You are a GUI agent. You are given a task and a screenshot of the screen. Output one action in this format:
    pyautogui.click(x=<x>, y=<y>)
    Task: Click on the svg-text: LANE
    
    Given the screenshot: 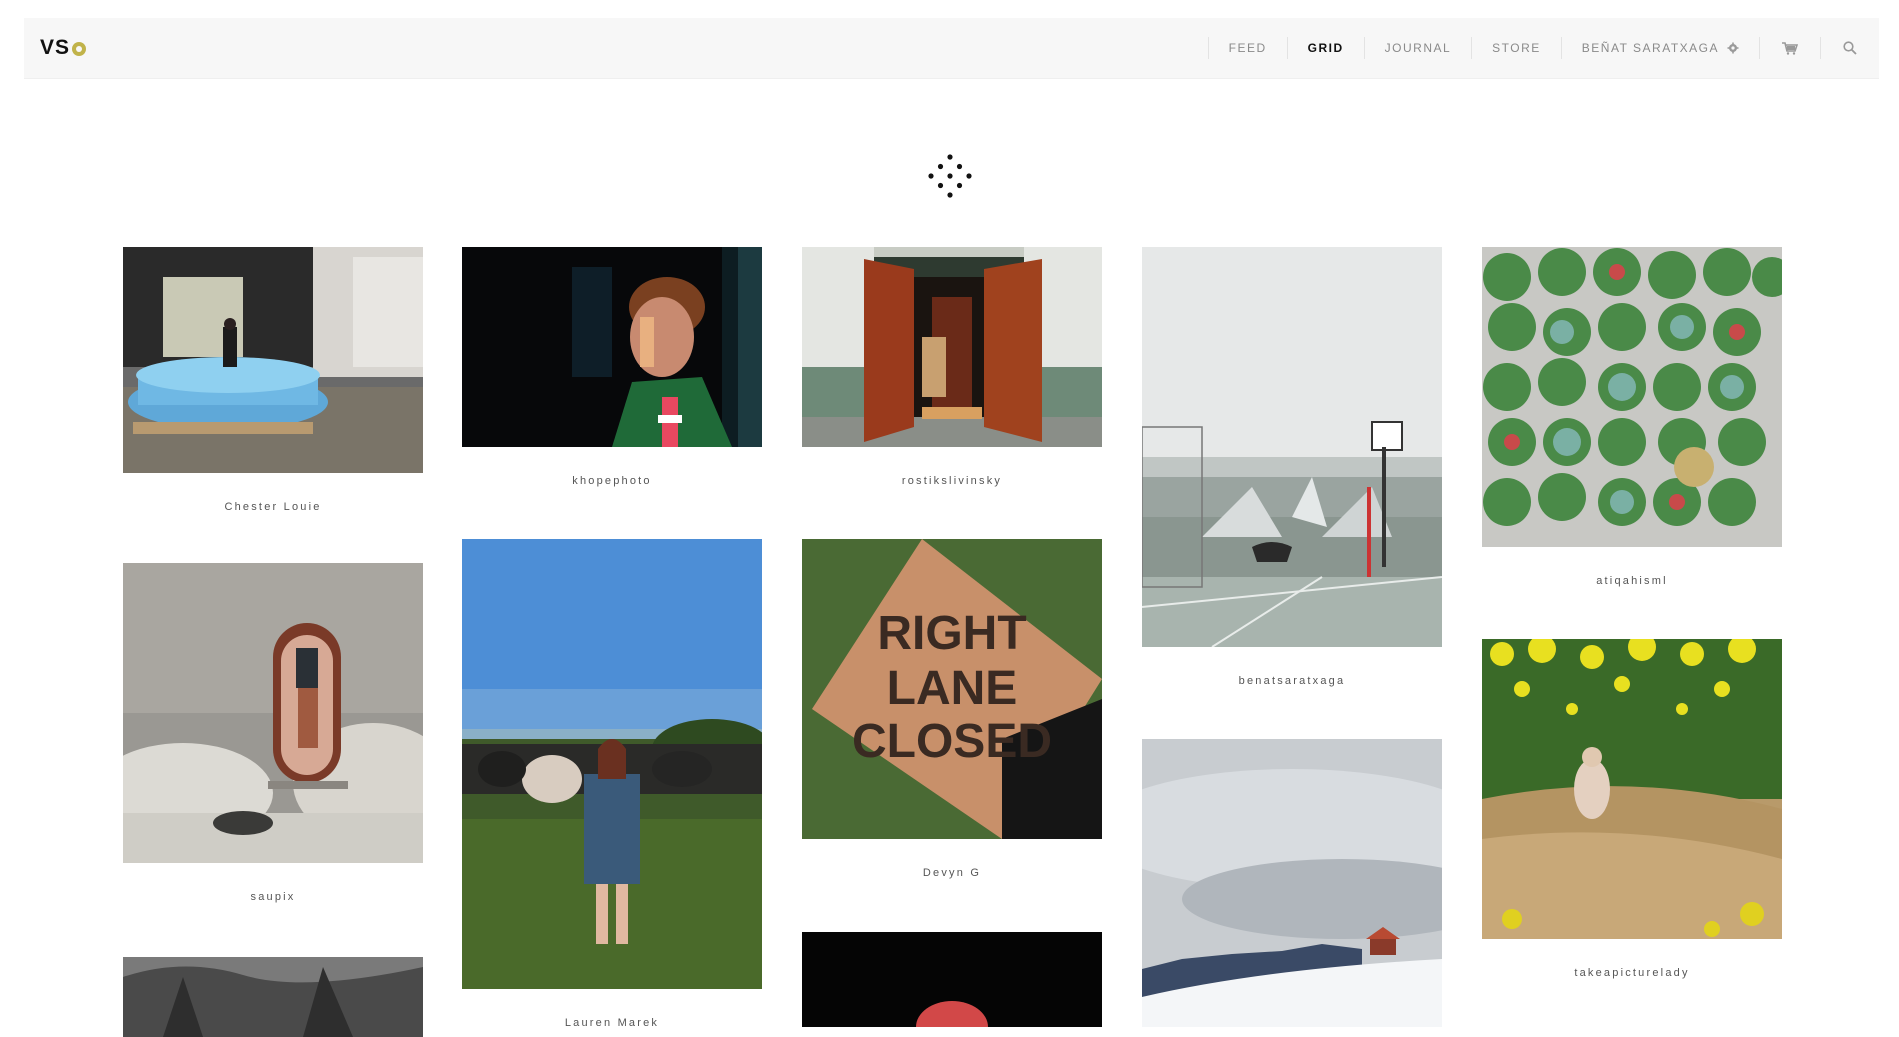 What is the action you would take?
    pyautogui.click(x=952, y=688)
    